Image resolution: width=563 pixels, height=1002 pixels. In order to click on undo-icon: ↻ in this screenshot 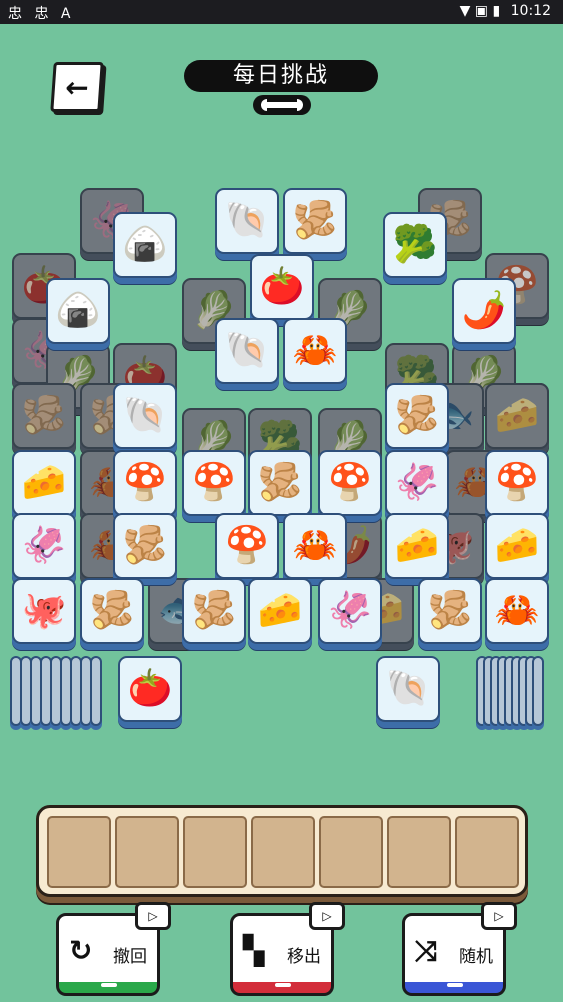, I will do `click(81, 950)`.